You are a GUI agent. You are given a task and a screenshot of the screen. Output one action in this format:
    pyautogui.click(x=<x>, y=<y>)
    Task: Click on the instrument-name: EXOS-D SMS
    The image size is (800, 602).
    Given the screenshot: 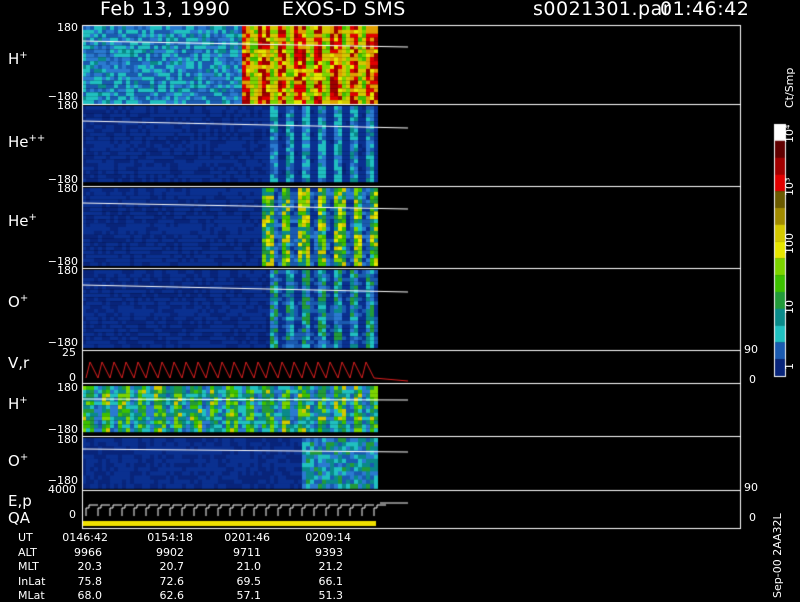 What is the action you would take?
    pyautogui.click(x=344, y=10)
    